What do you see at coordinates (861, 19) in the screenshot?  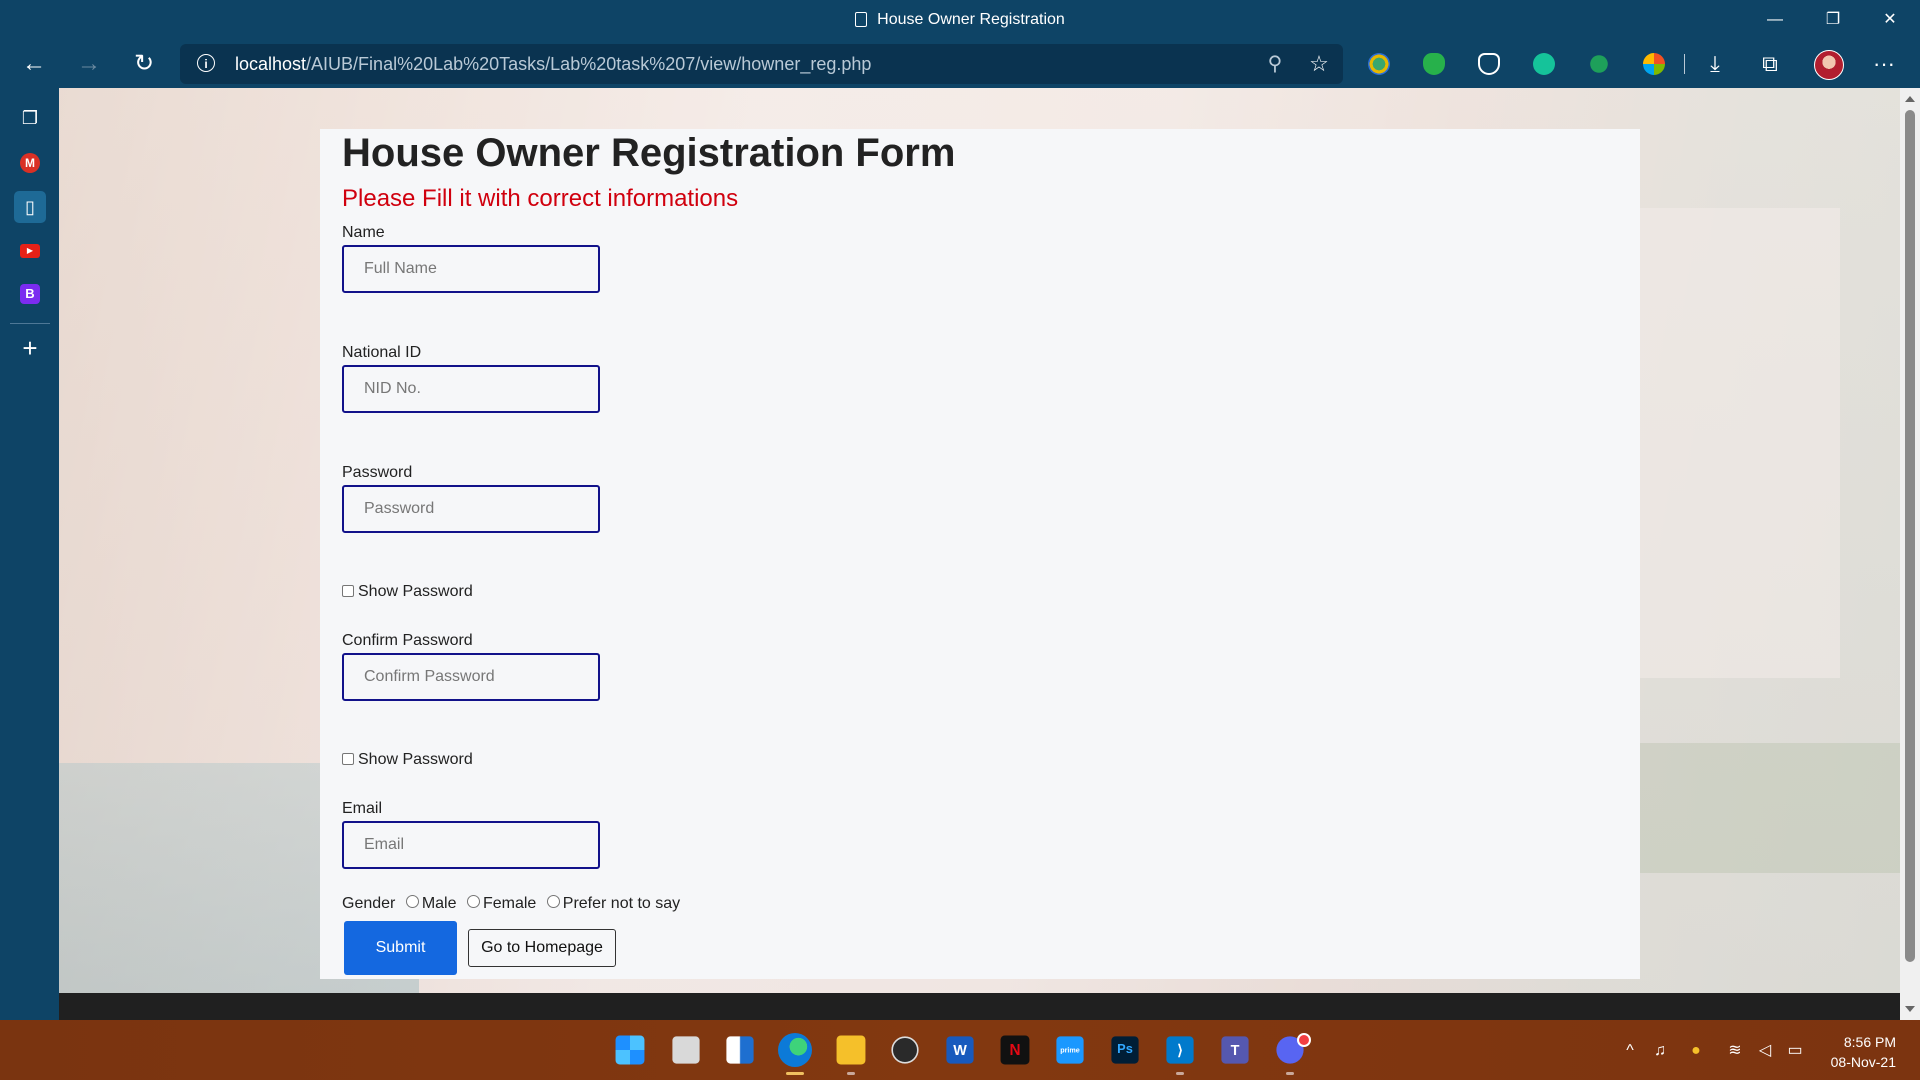 I see `page-document-icon` at bounding box center [861, 19].